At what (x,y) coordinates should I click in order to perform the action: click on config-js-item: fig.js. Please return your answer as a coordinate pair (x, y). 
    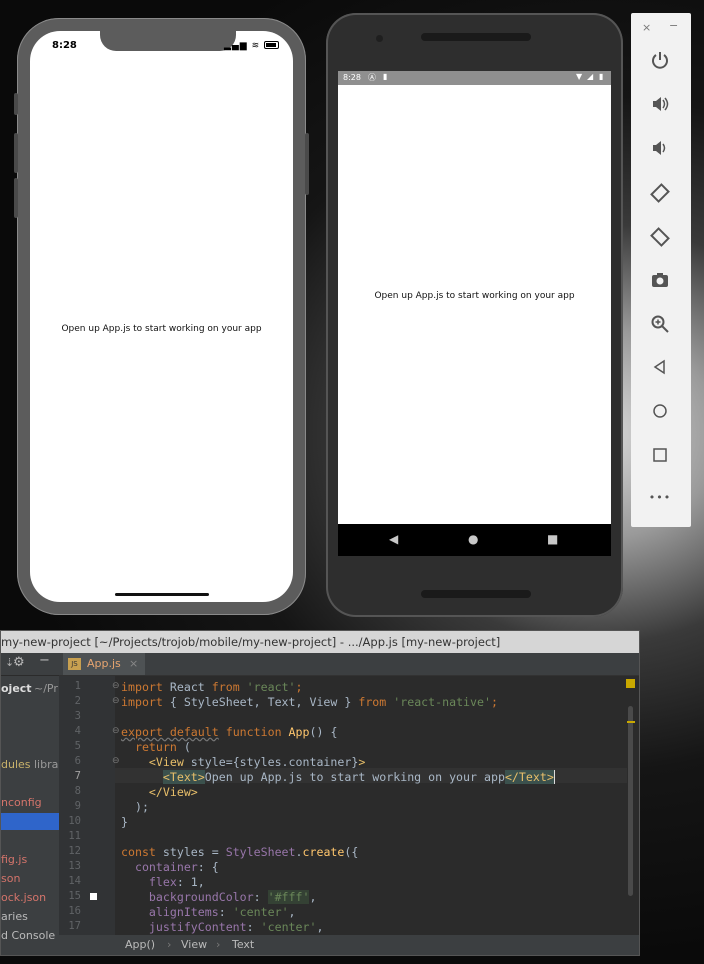
    Looking at the image, I should click on (14, 859).